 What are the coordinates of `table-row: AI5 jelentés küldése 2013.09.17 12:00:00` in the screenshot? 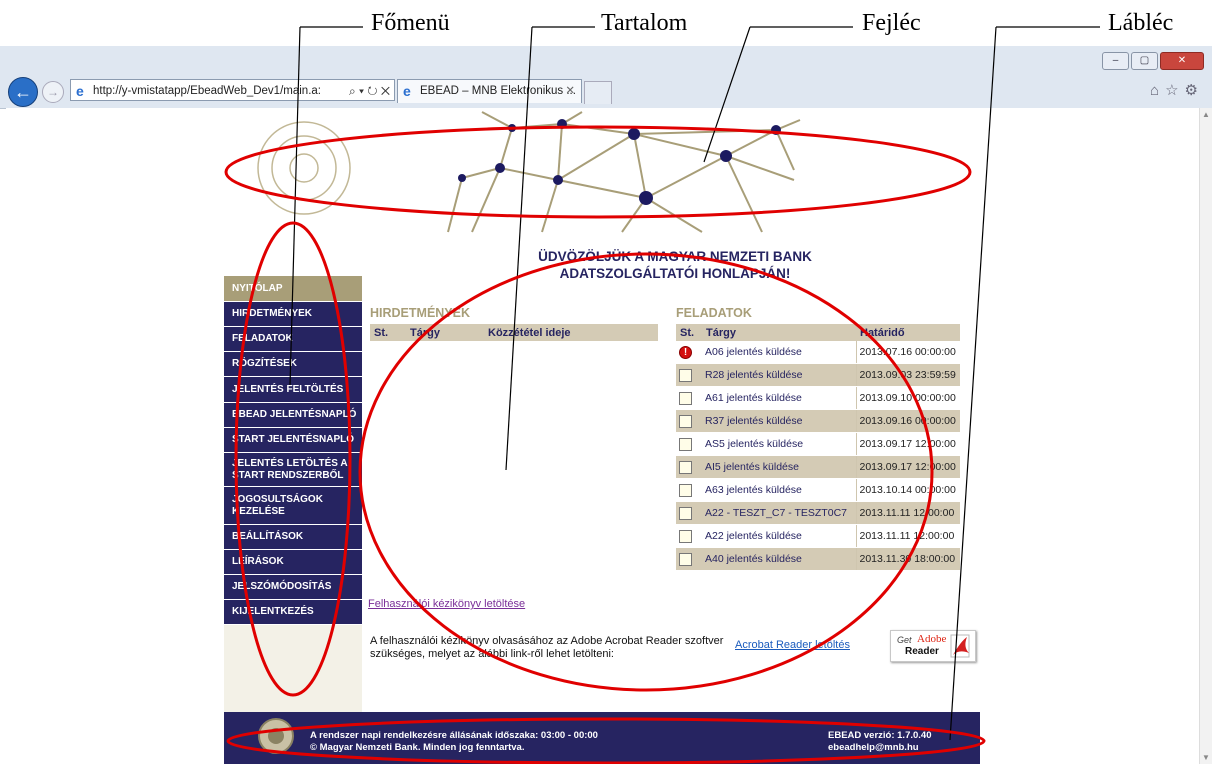 It's located at (818, 467).